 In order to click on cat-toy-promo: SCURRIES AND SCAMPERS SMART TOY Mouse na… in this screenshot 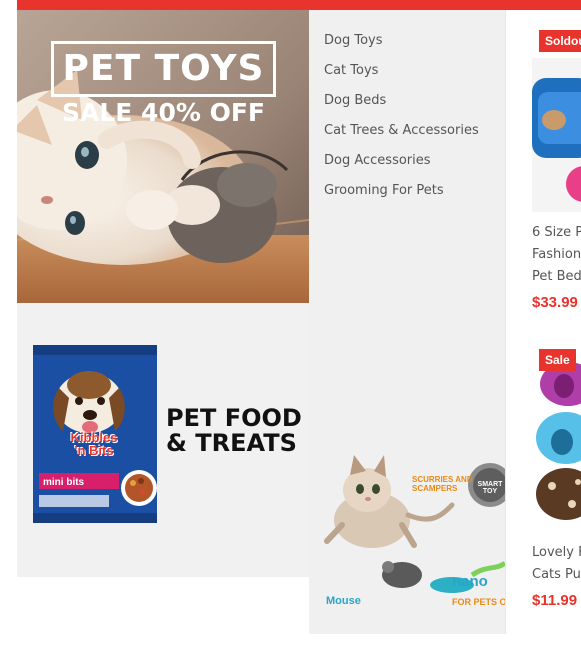, I will do `click(417, 530)`.